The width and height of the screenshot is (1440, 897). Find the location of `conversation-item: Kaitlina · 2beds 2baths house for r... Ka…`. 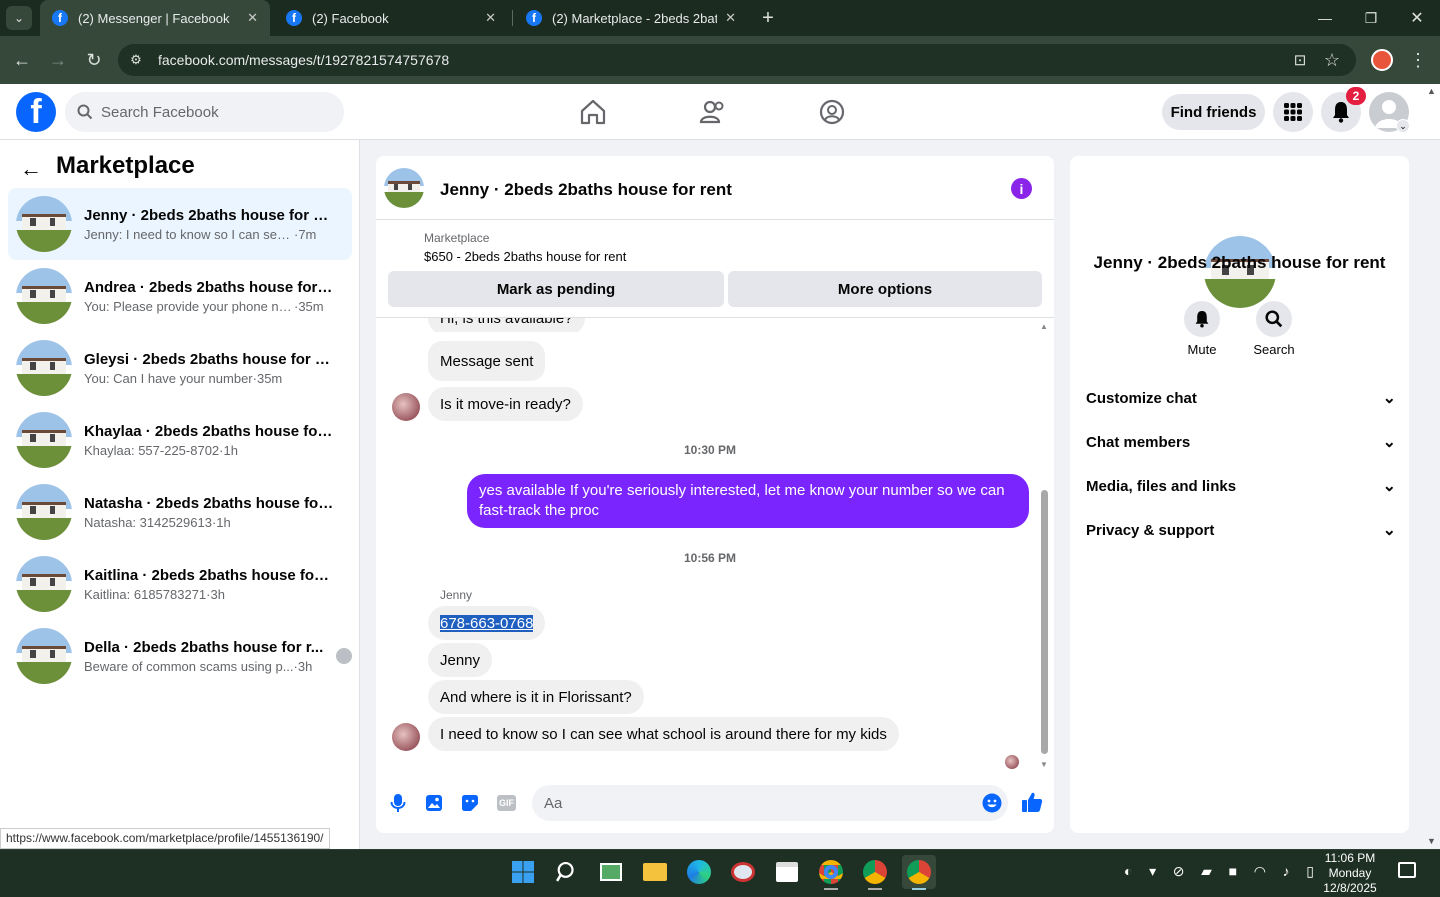

conversation-item: Kaitlina · 2beds 2baths house for r... Ka… is located at coordinates (180, 584).